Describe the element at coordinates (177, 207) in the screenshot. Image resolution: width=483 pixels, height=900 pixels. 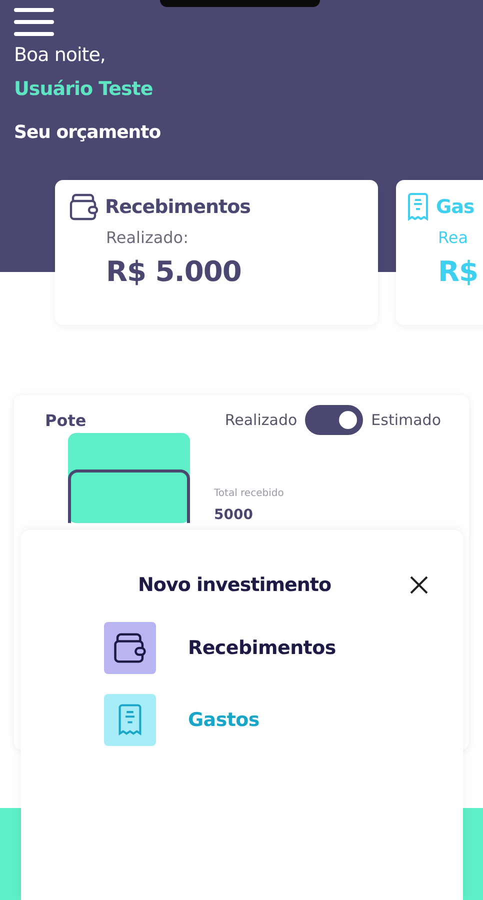
I see `card-title: Recebimentos` at that location.